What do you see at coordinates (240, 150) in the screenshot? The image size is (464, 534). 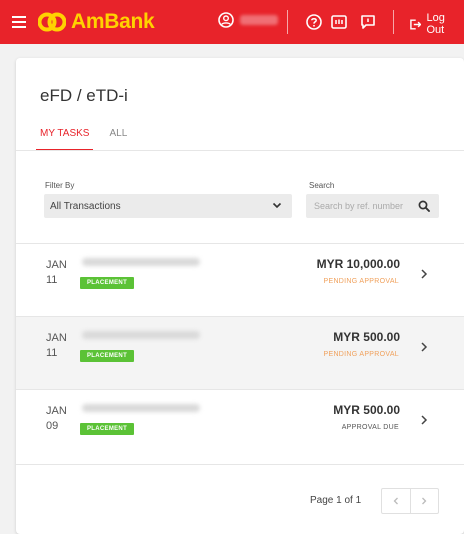 I see `tab-divider` at bounding box center [240, 150].